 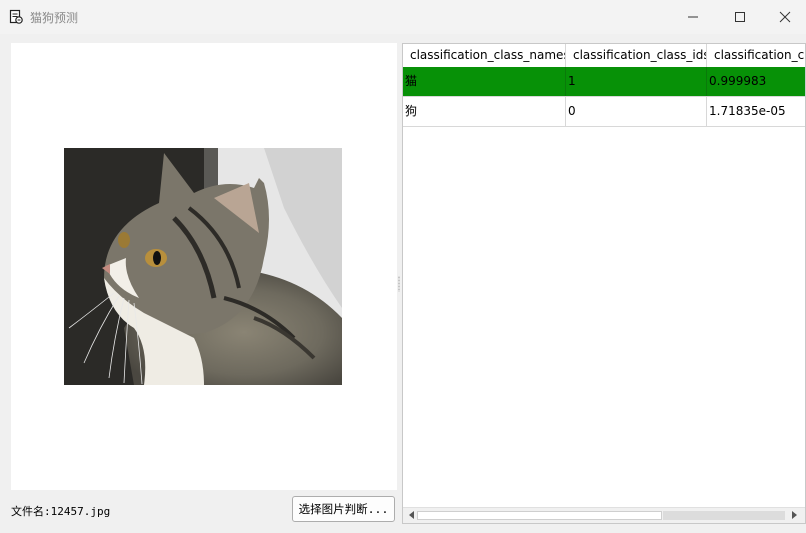 I want to click on column-header-confidence: classification_c, so click(x=756, y=55).